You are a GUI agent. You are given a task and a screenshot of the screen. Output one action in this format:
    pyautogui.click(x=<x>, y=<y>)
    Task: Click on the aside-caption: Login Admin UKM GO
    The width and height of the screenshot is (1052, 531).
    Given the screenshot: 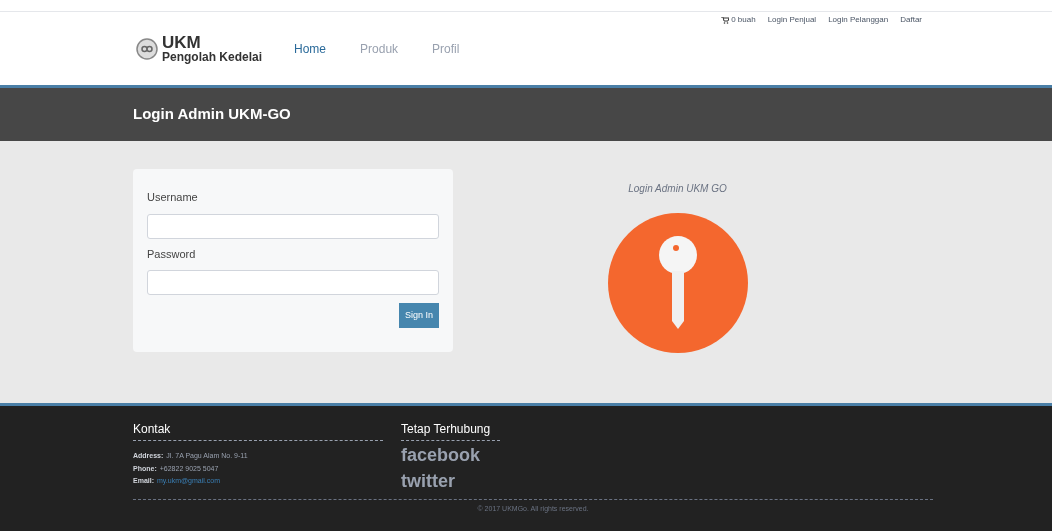 What is the action you would take?
    pyautogui.click(x=677, y=189)
    